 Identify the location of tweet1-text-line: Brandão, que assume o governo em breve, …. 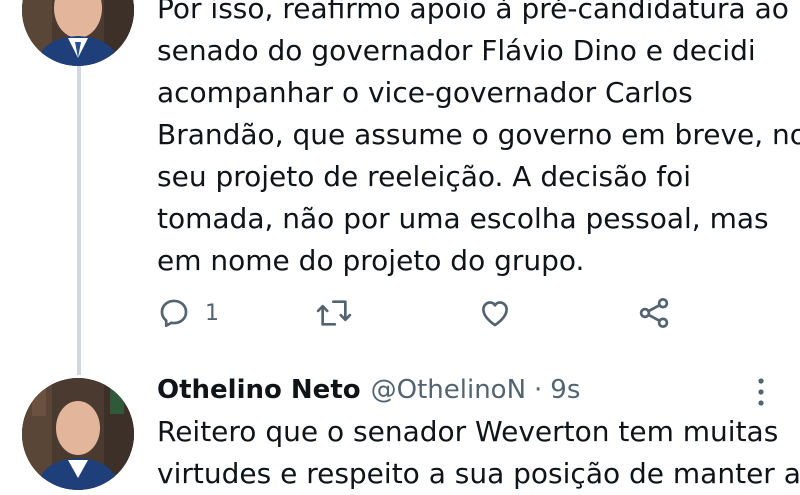
(478, 134).